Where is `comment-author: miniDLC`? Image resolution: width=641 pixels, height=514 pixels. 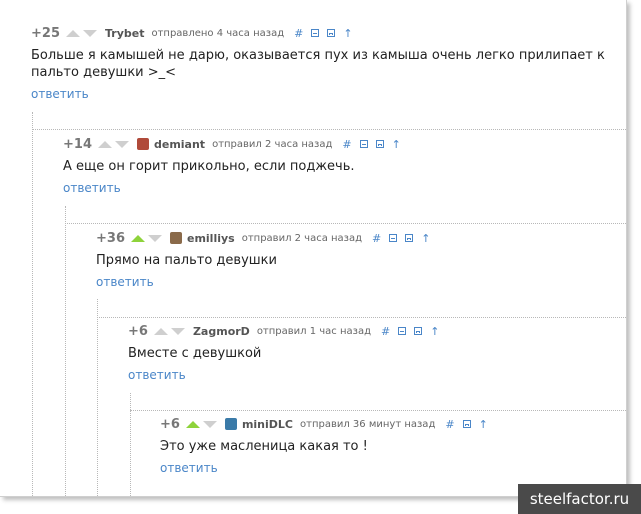 comment-author: miniDLC is located at coordinates (267, 424).